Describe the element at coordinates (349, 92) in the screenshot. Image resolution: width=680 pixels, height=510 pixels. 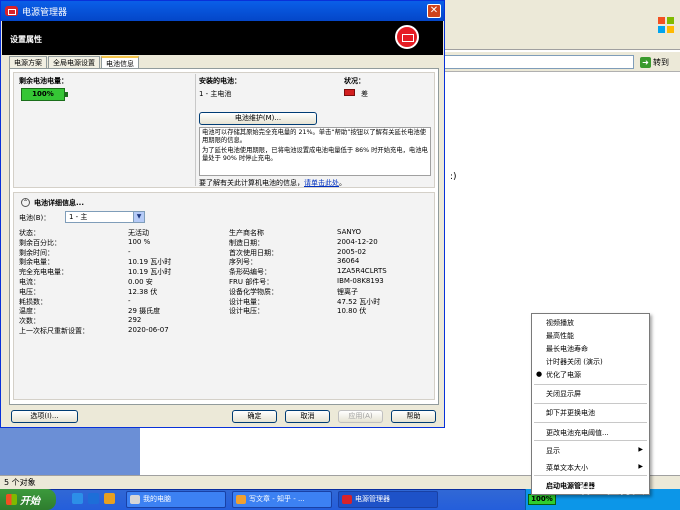
I see `battery-poor-icon` at that location.